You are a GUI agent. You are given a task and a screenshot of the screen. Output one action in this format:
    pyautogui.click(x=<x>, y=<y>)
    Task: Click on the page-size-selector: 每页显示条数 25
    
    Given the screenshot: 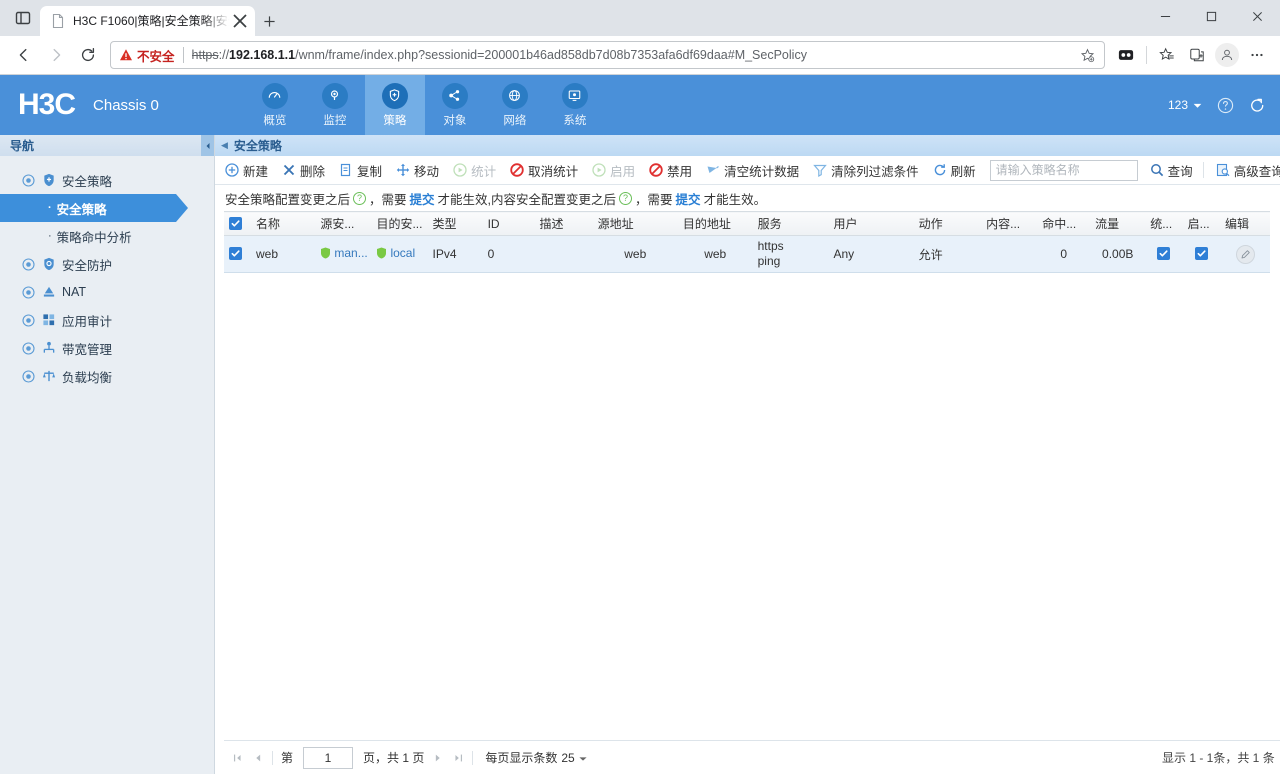 What is the action you would take?
    pyautogui.click(x=536, y=757)
    